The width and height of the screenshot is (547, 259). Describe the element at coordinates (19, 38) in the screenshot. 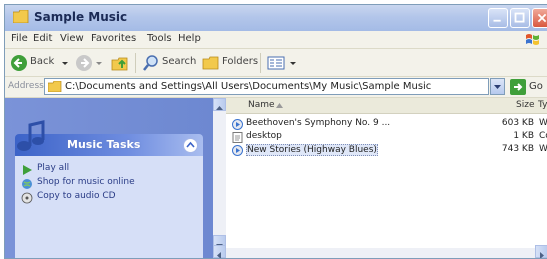

I see `menu-file: File` at that location.